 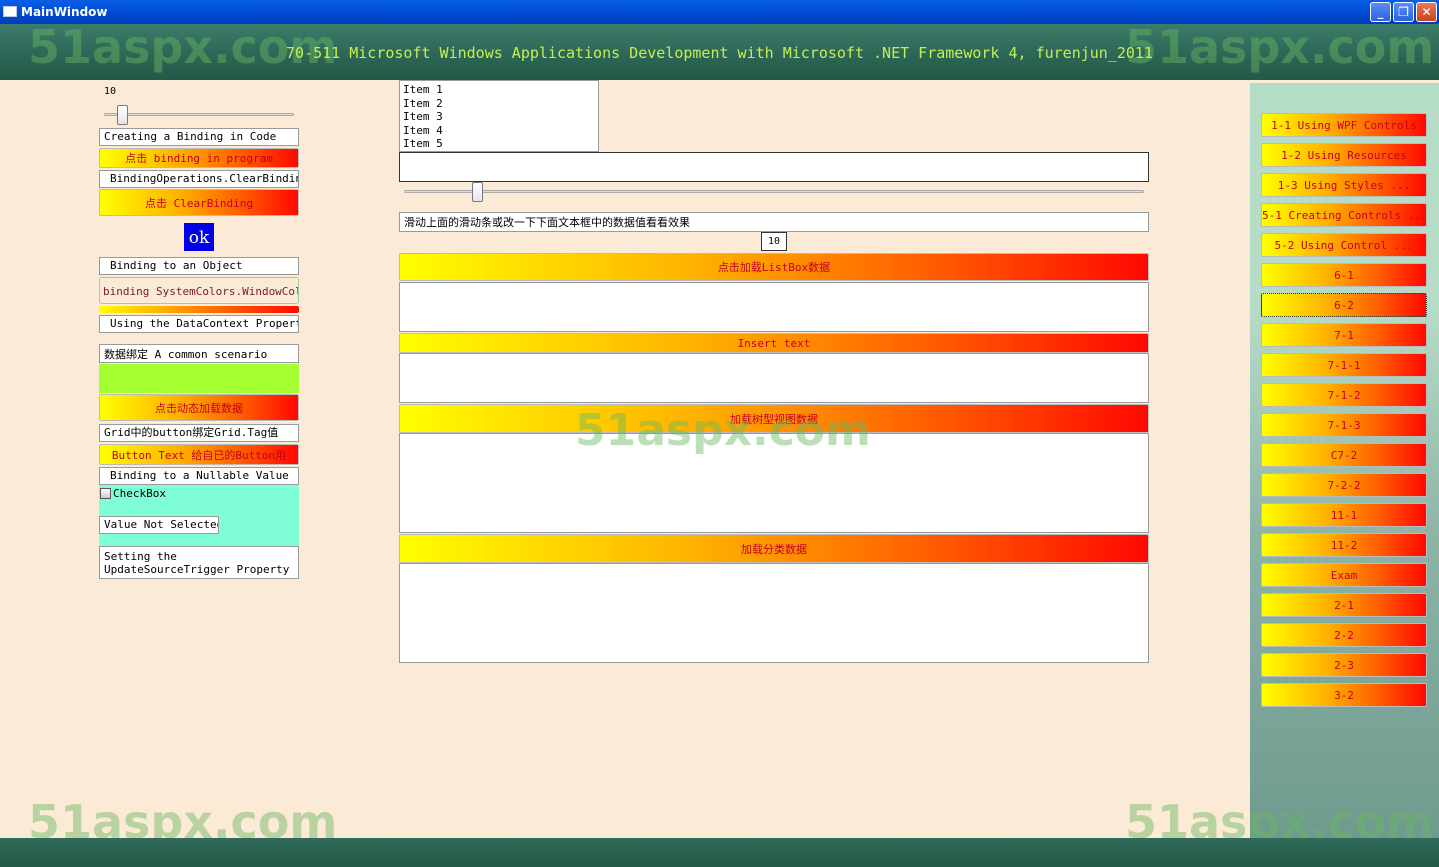 I want to click on slider-hint-label: 滑动上面的滑动条或改一下下面文本框中的数据值看看效果, so click(x=774, y=222).